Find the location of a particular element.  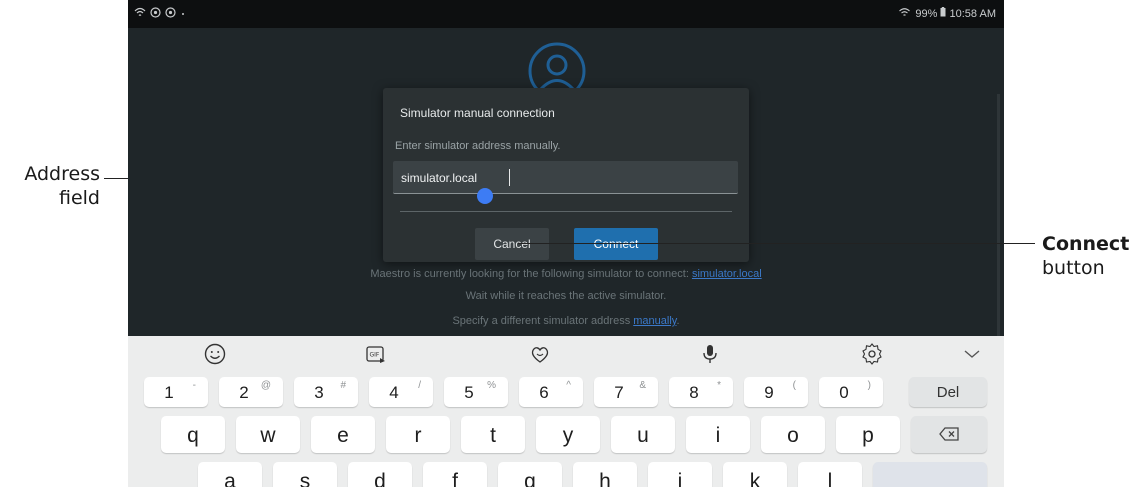

key-alt-label: ^ is located at coordinates (568, 385).